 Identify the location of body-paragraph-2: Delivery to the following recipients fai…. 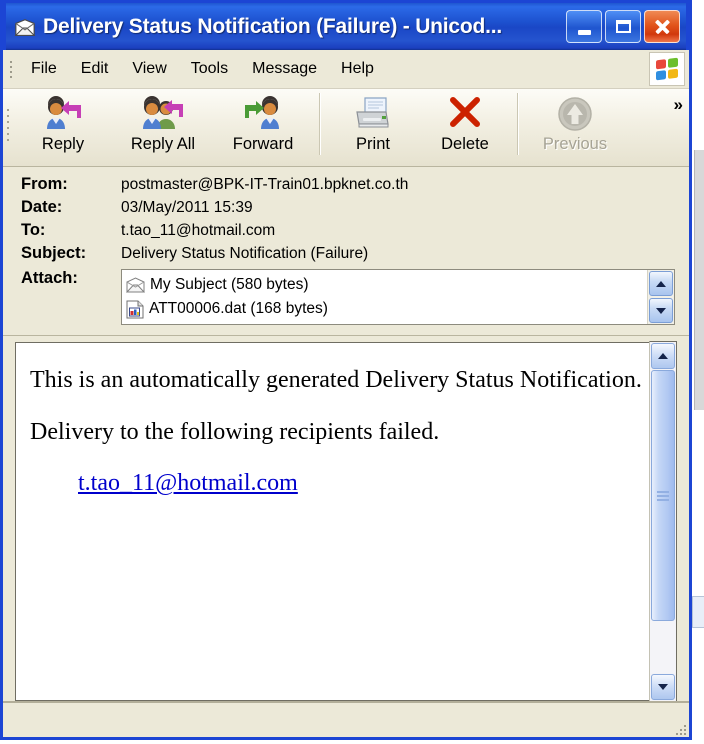
(235, 431).